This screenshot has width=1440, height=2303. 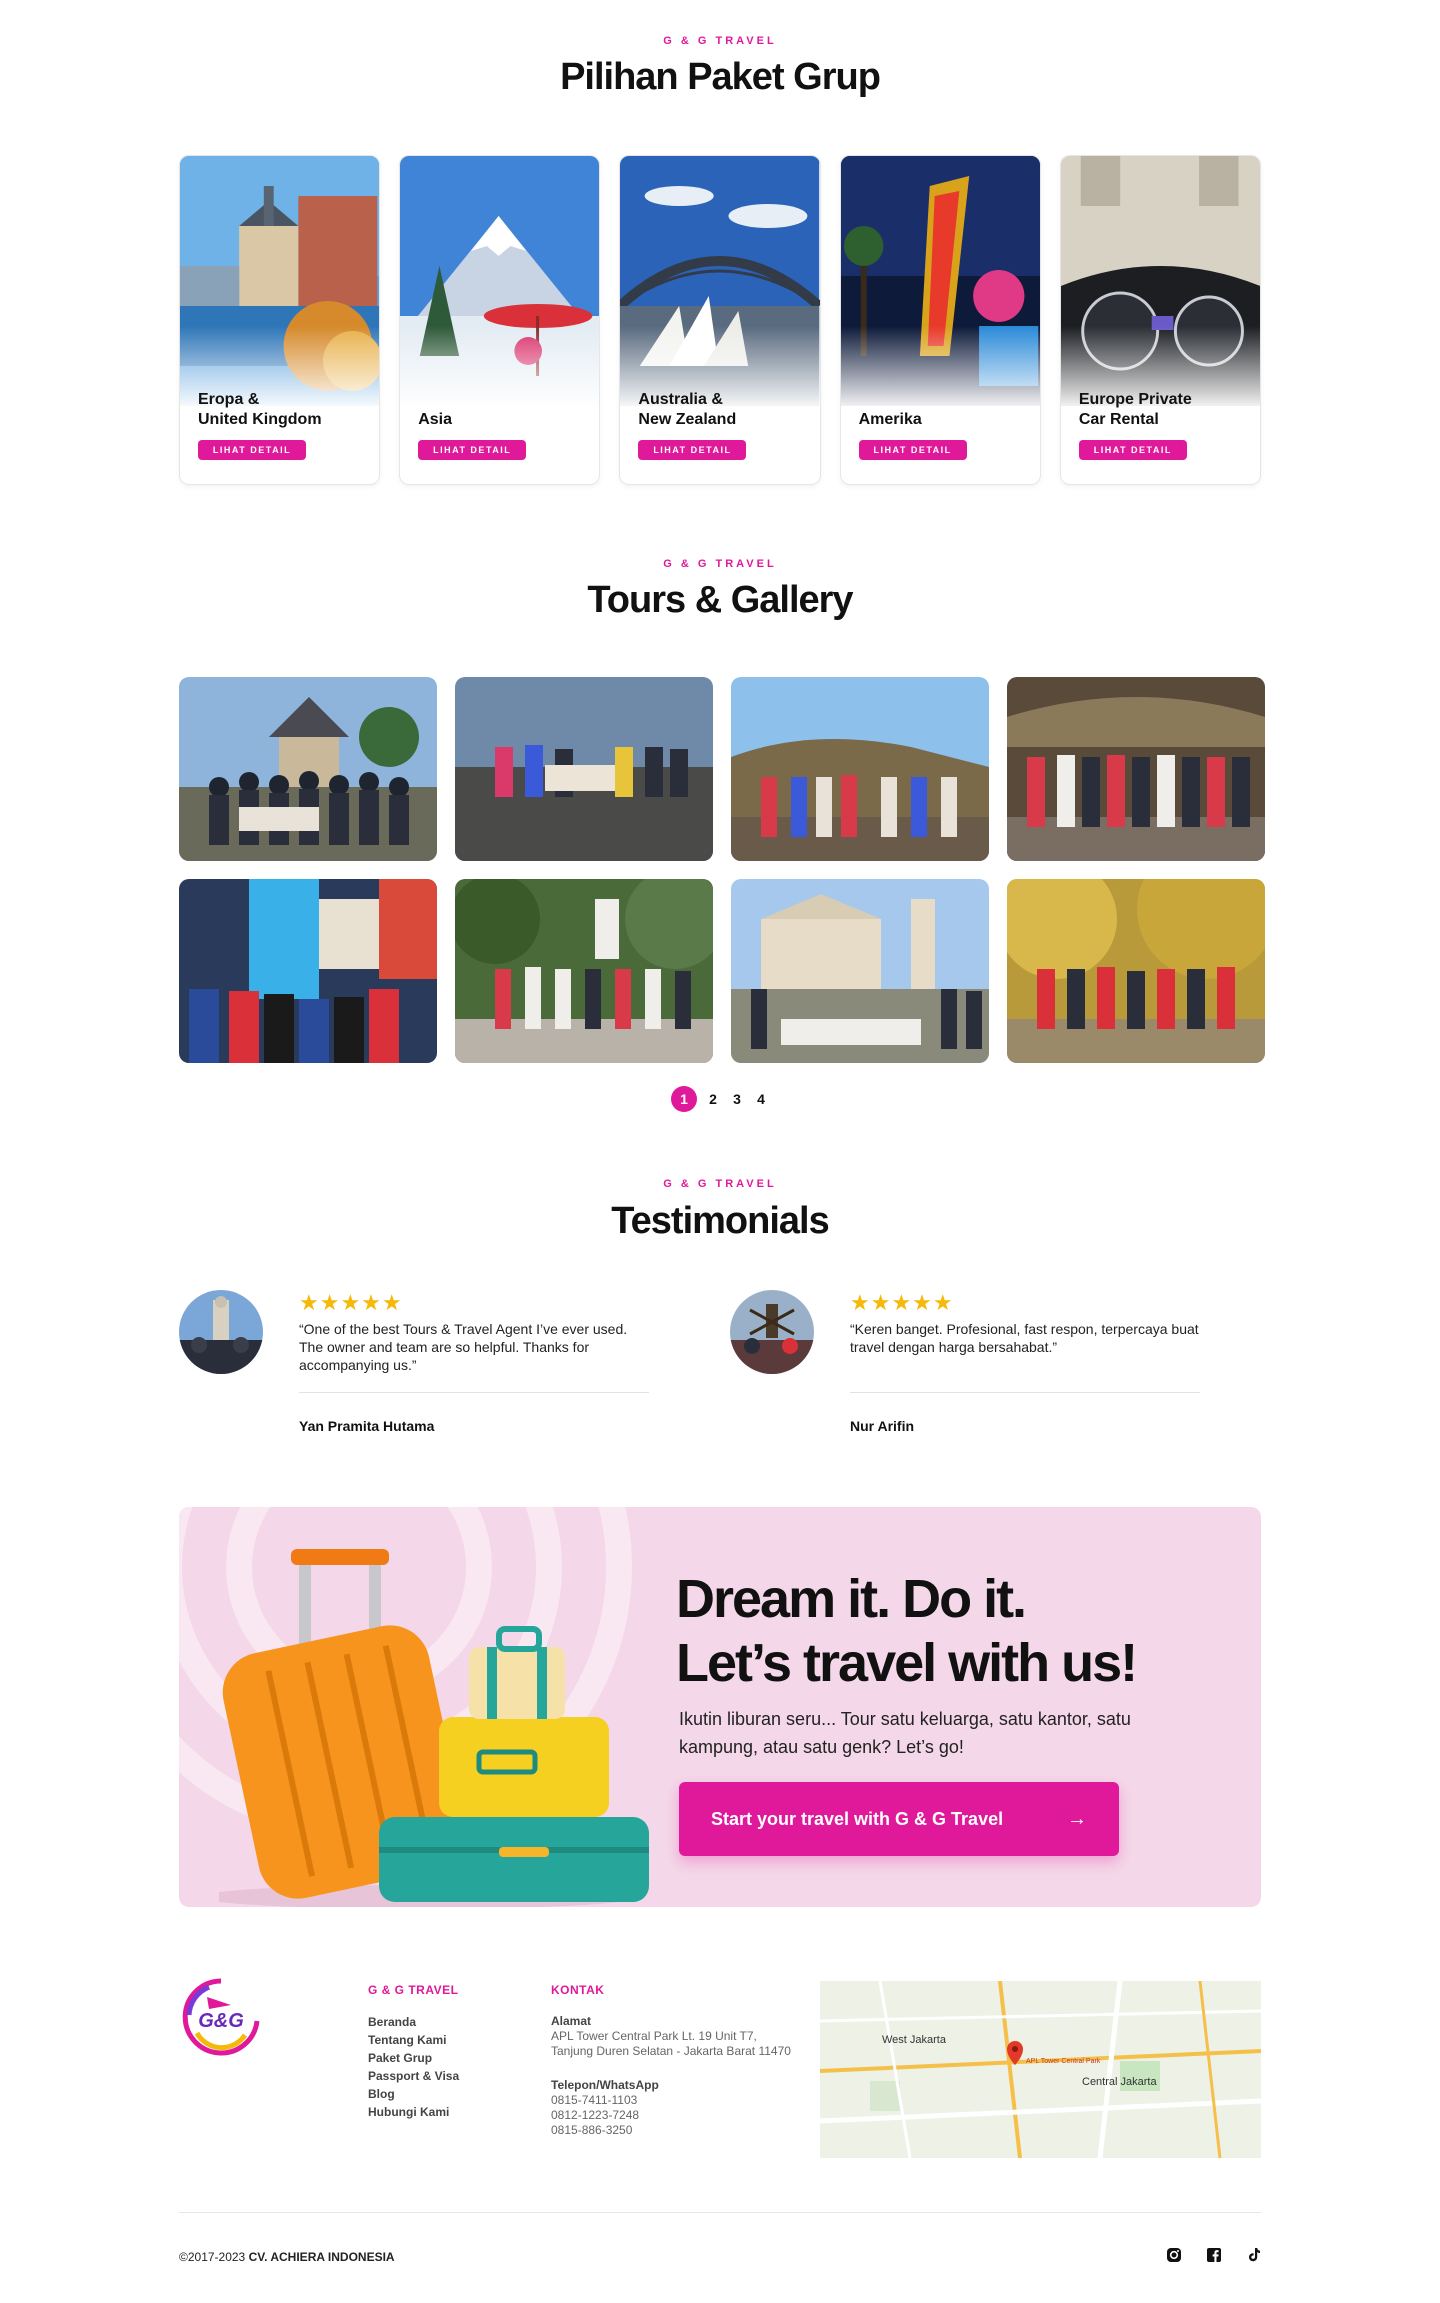 What do you see at coordinates (720, 41) in the screenshot?
I see `packages-eyebrow: G & G TRAVEL` at bounding box center [720, 41].